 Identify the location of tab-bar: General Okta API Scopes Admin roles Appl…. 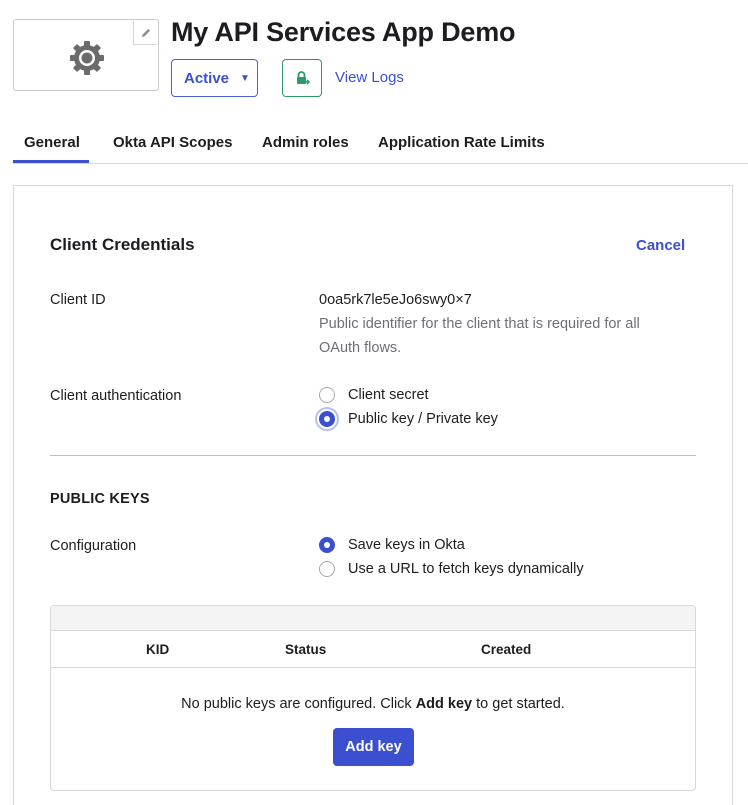
(380, 141).